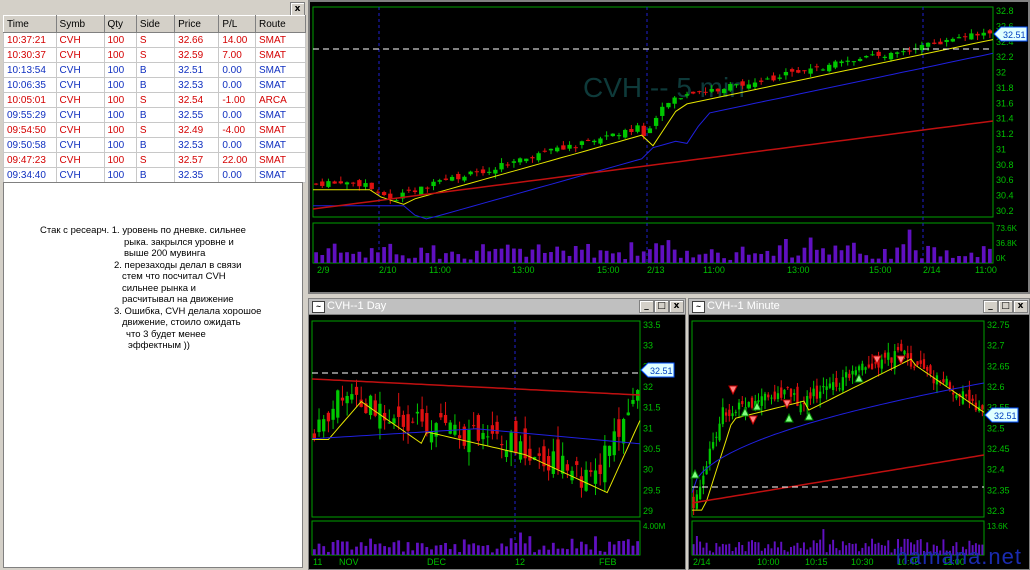 The height and width of the screenshot is (570, 1030). What do you see at coordinates (656, 270) in the screenshot?
I see `time-axis-label: 2/13` at bounding box center [656, 270].